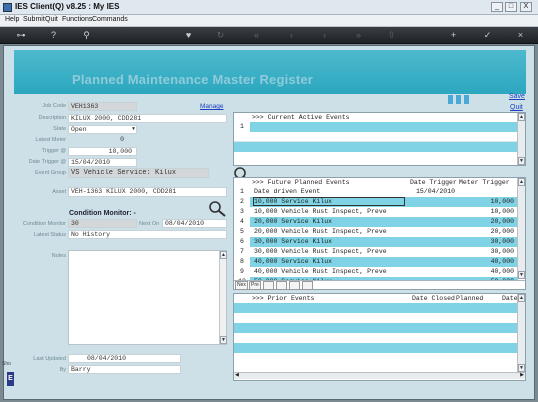 This screenshot has width=538, height=402. What do you see at coordinates (51, 19) in the screenshot?
I see `menu-quit: Quit` at bounding box center [51, 19].